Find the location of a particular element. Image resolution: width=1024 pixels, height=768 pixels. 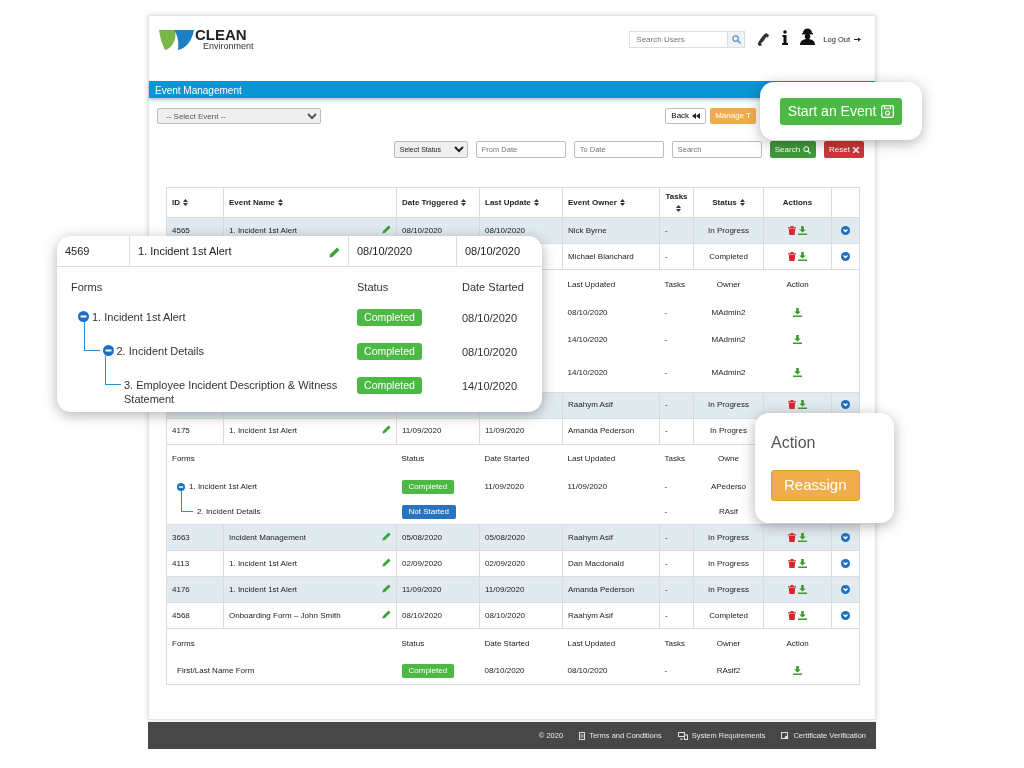

event-date: 05/08/2020 is located at coordinates (422, 537).